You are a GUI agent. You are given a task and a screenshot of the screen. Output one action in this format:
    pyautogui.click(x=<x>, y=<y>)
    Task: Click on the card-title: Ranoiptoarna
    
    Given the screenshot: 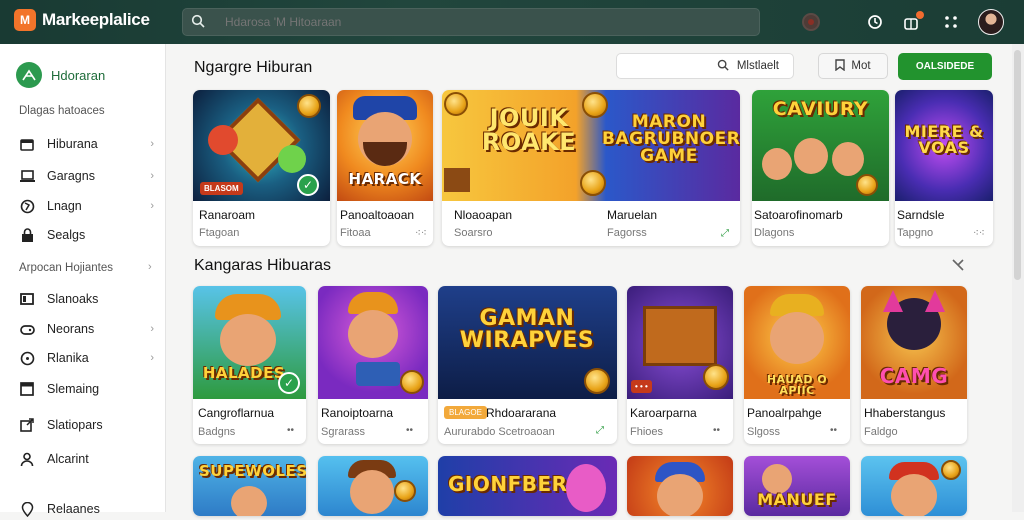 What is the action you would take?
    pyautogui.click(x=357, y=413)
    